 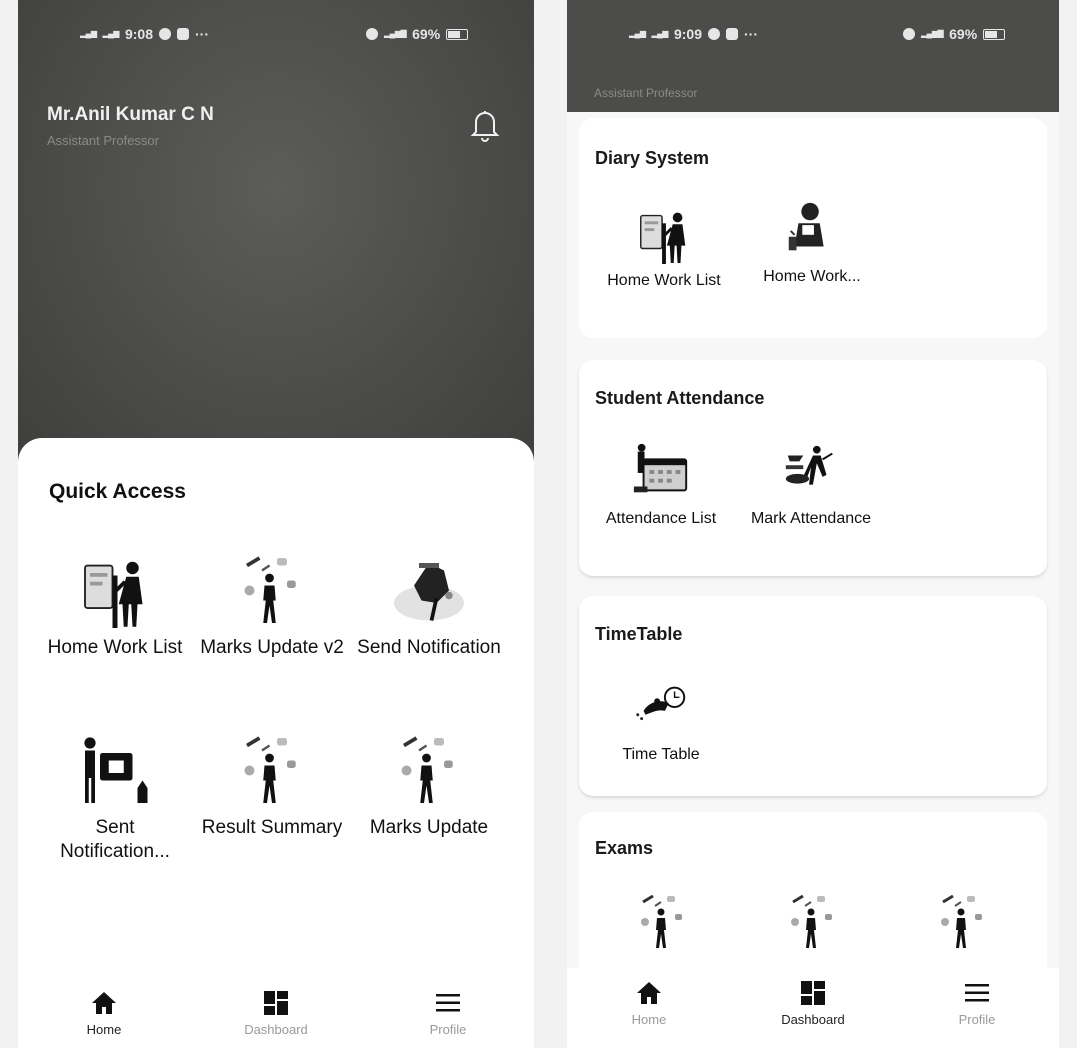 I want to click on quick-access-marks-update-v2: Marks Update v2, so click(x=272, y=604).